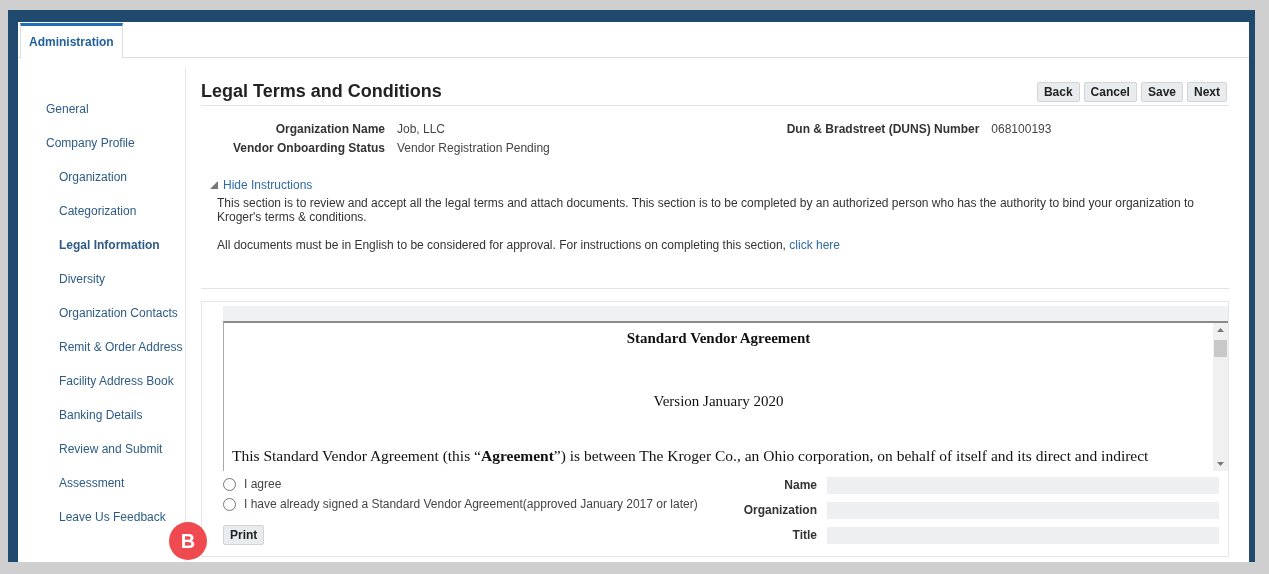 The height and width of the screenshot is (574, 1269). What do you see at coordinates (112, 517) in the screenshot?
I see `sidebar-item: Leave Us Feedback` at bounding box center [112, 517].